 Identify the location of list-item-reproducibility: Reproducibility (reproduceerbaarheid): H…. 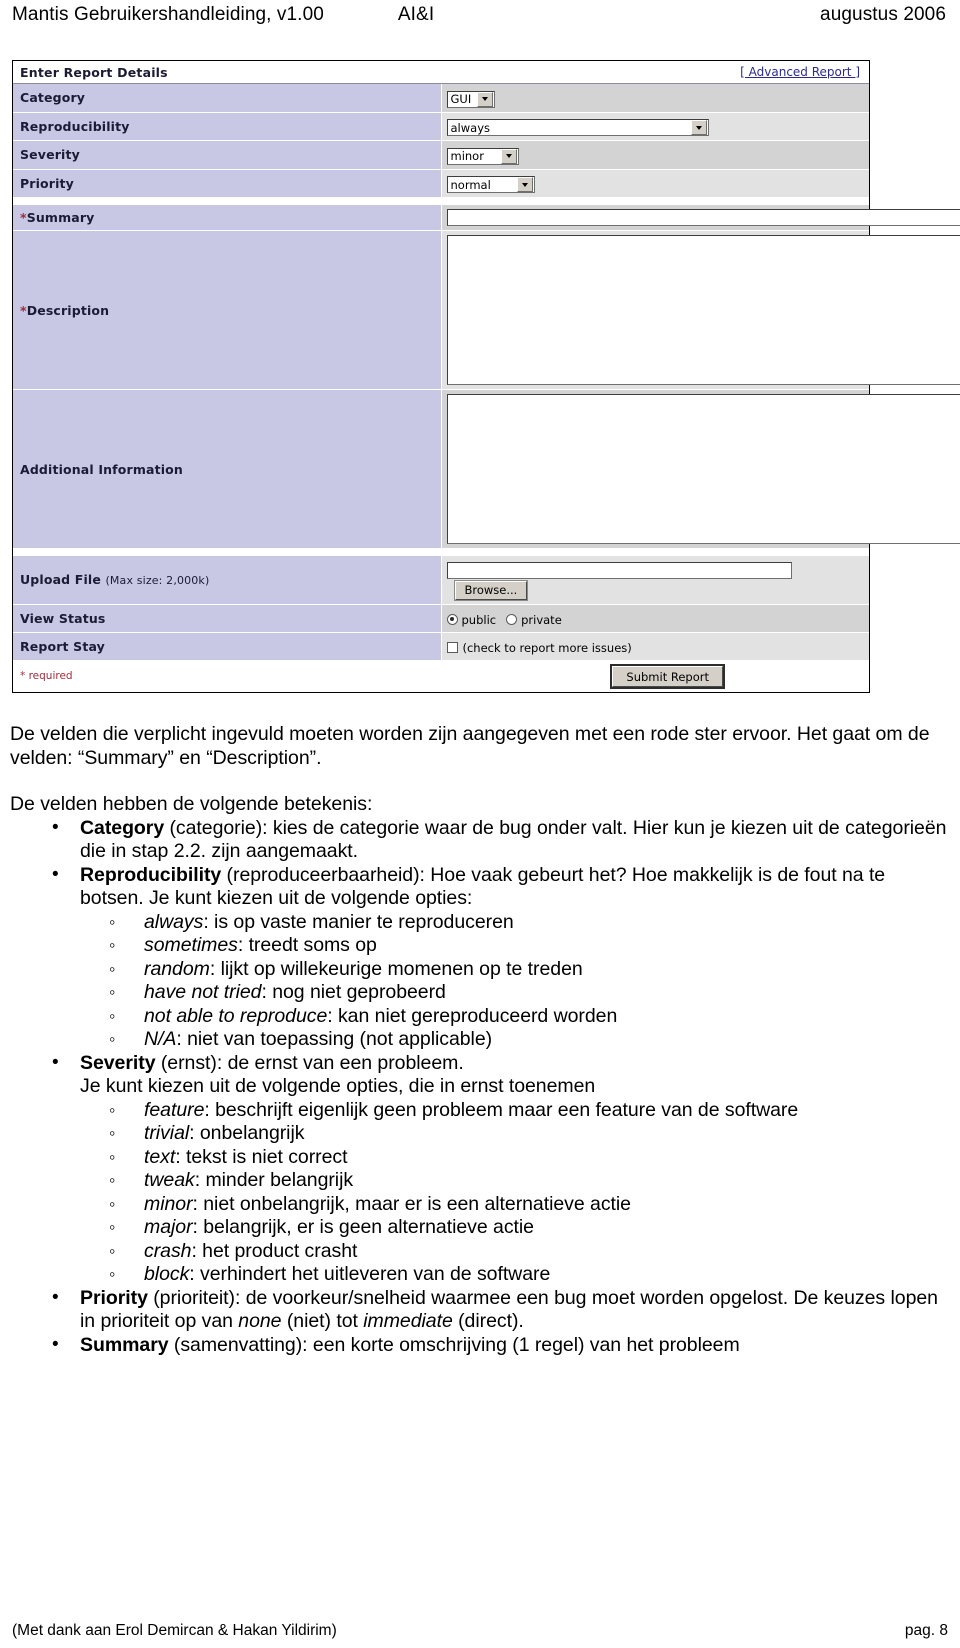
(500, 957).